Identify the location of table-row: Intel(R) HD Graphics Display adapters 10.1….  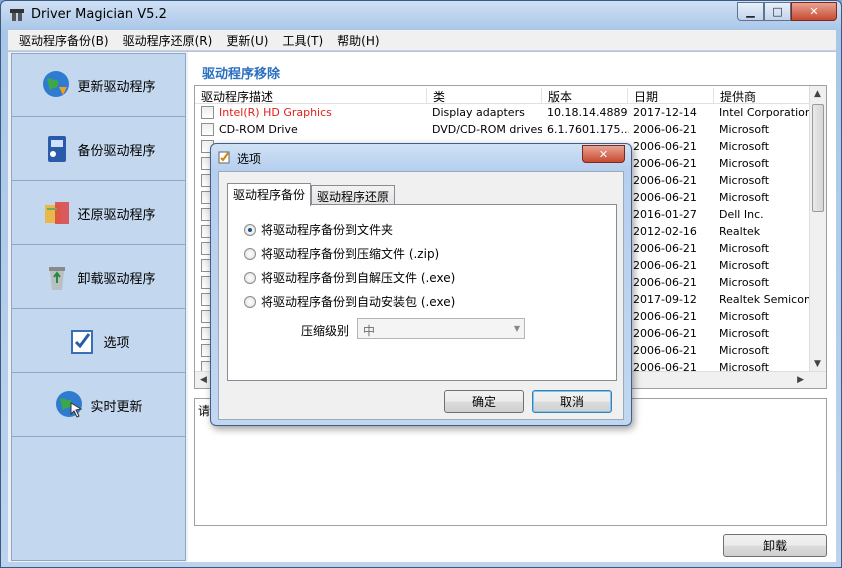
(503, 112).